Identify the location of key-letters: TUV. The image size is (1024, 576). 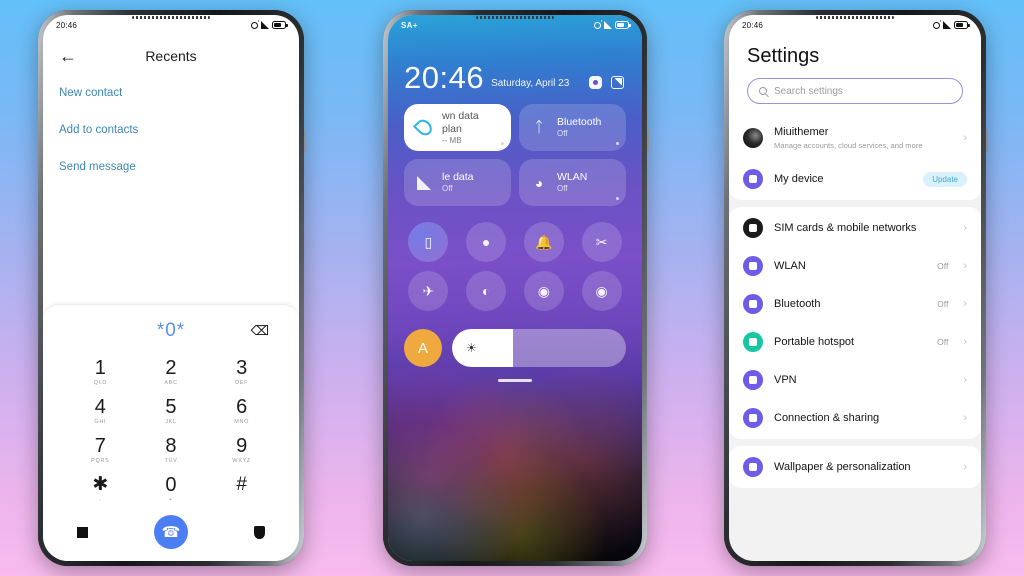
(171, 461).